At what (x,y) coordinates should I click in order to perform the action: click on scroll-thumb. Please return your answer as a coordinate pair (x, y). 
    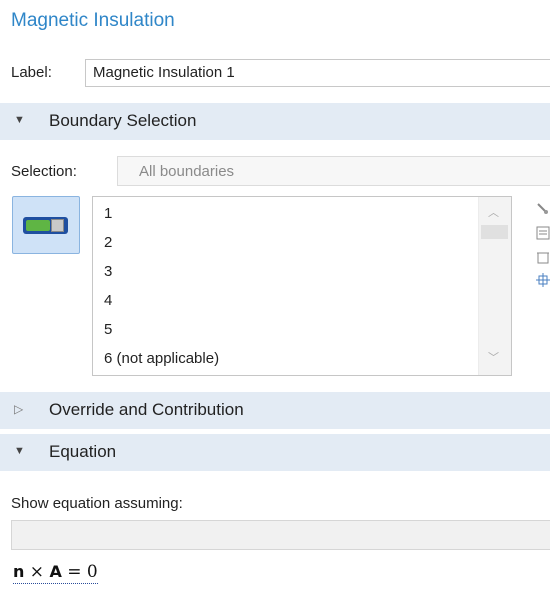
    Looking at the image, I should click on (494, 232).